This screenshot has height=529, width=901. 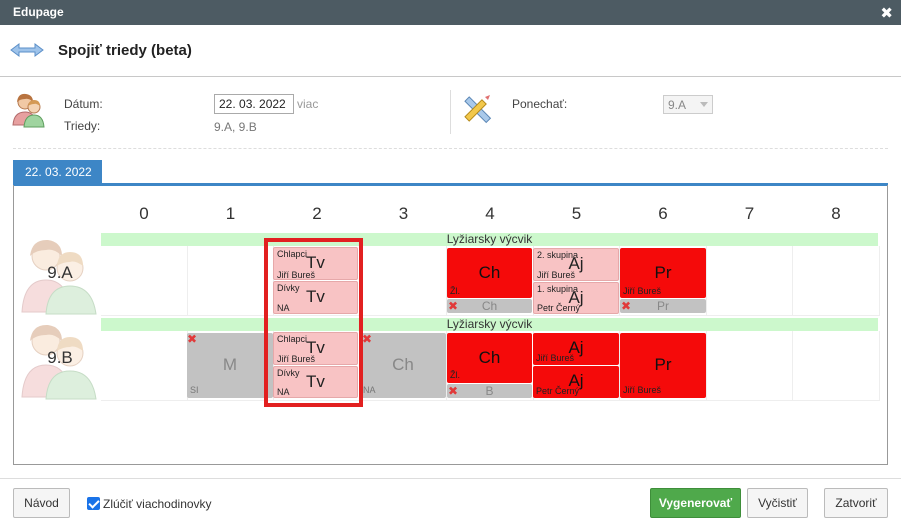 I want to click on lesson-b-removed-9b: B, so click(x=489, y=391).